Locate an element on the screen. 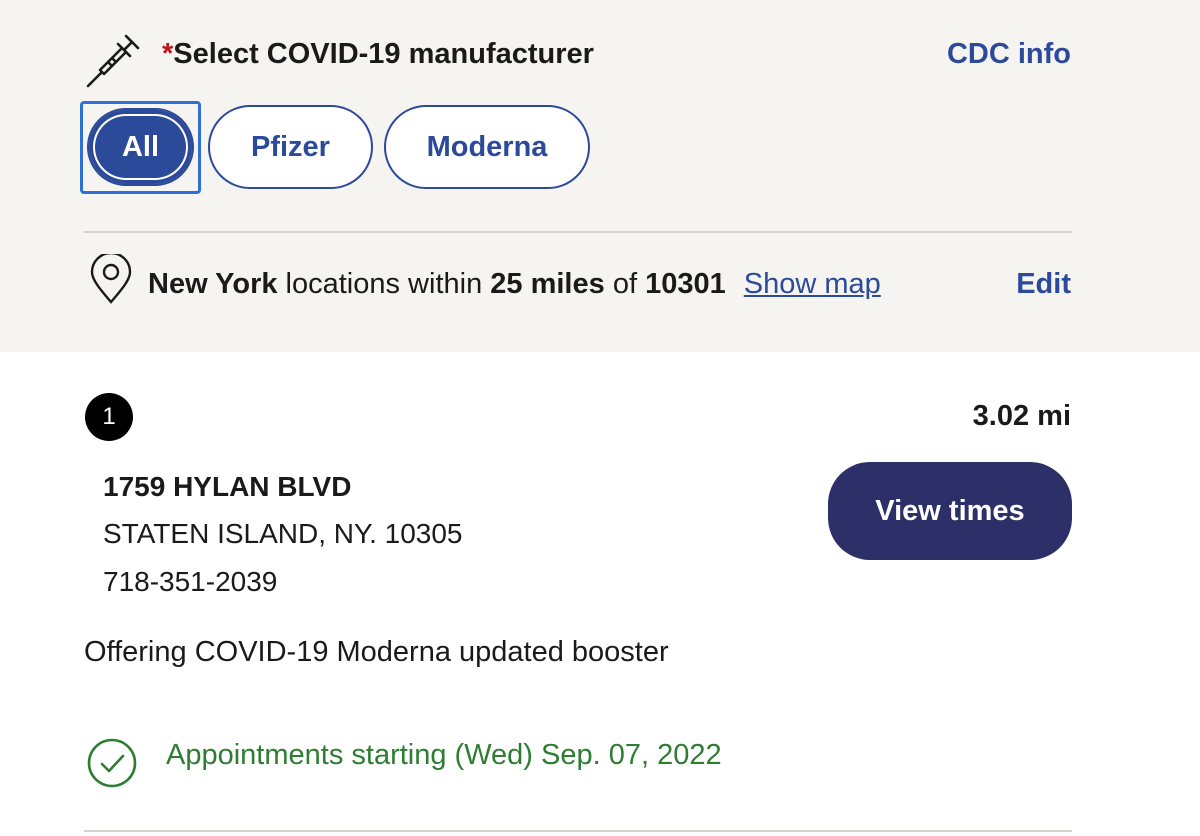 Image resolution: width=1200 pixels, height=836 pixels. filter-all-button: All is located at coordinates (140, 147).